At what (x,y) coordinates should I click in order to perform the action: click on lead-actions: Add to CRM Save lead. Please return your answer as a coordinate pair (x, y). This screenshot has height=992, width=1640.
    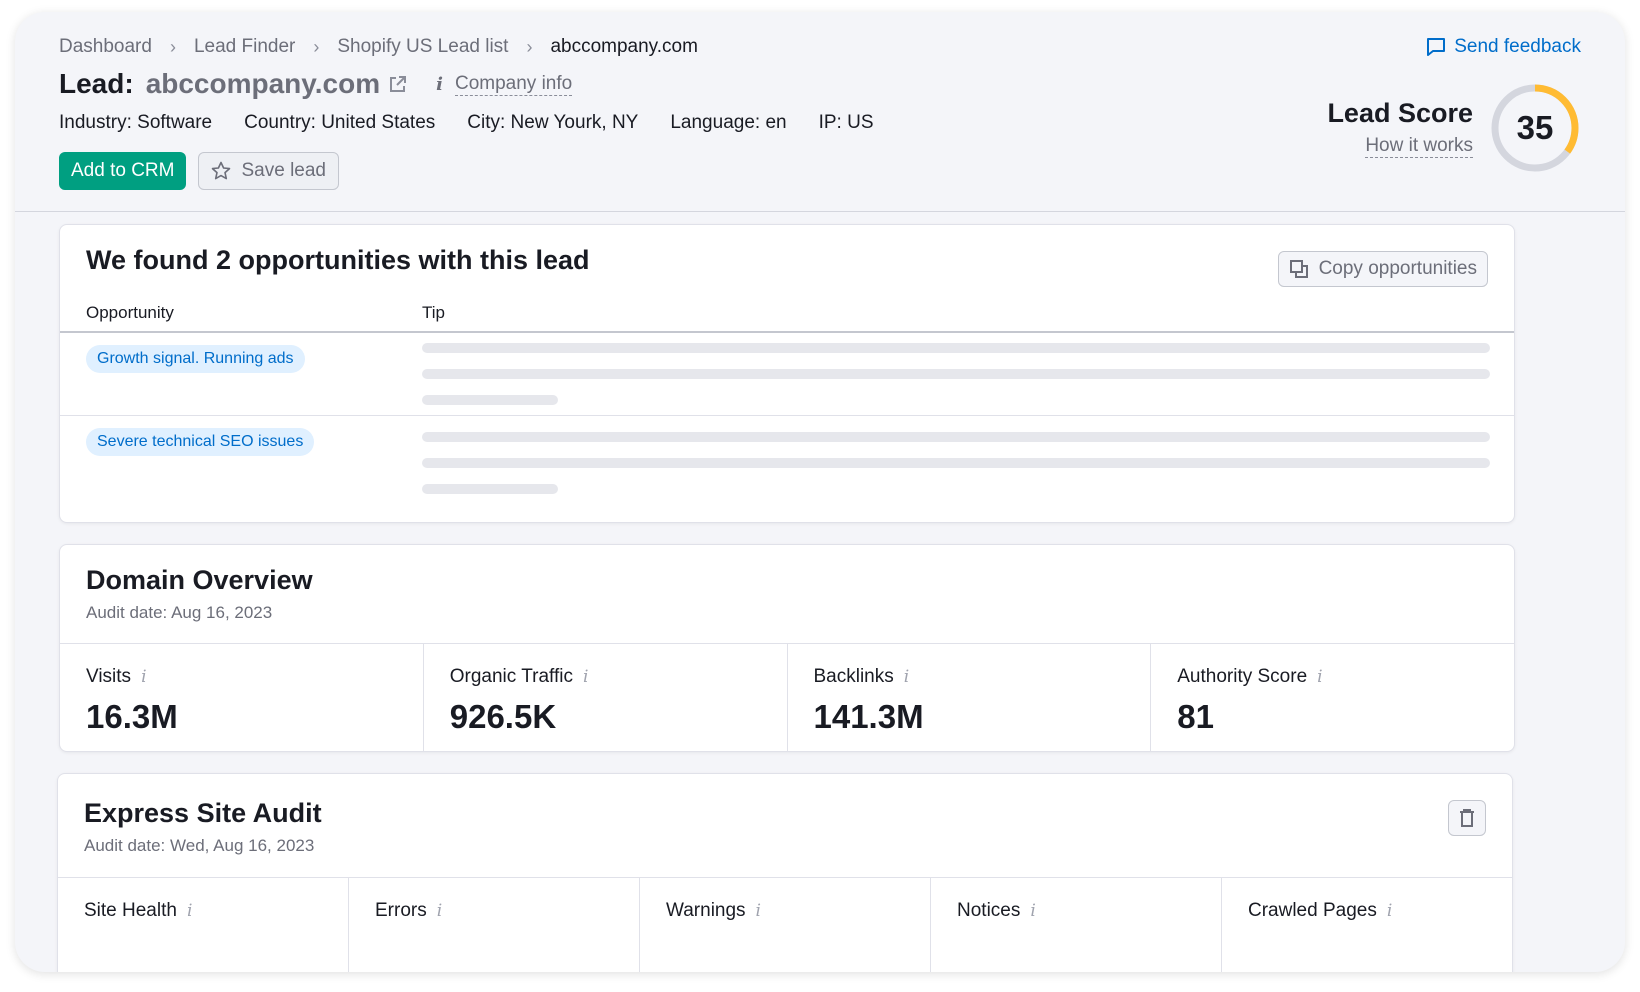
    Looking at the image, I should click on (199, 171).